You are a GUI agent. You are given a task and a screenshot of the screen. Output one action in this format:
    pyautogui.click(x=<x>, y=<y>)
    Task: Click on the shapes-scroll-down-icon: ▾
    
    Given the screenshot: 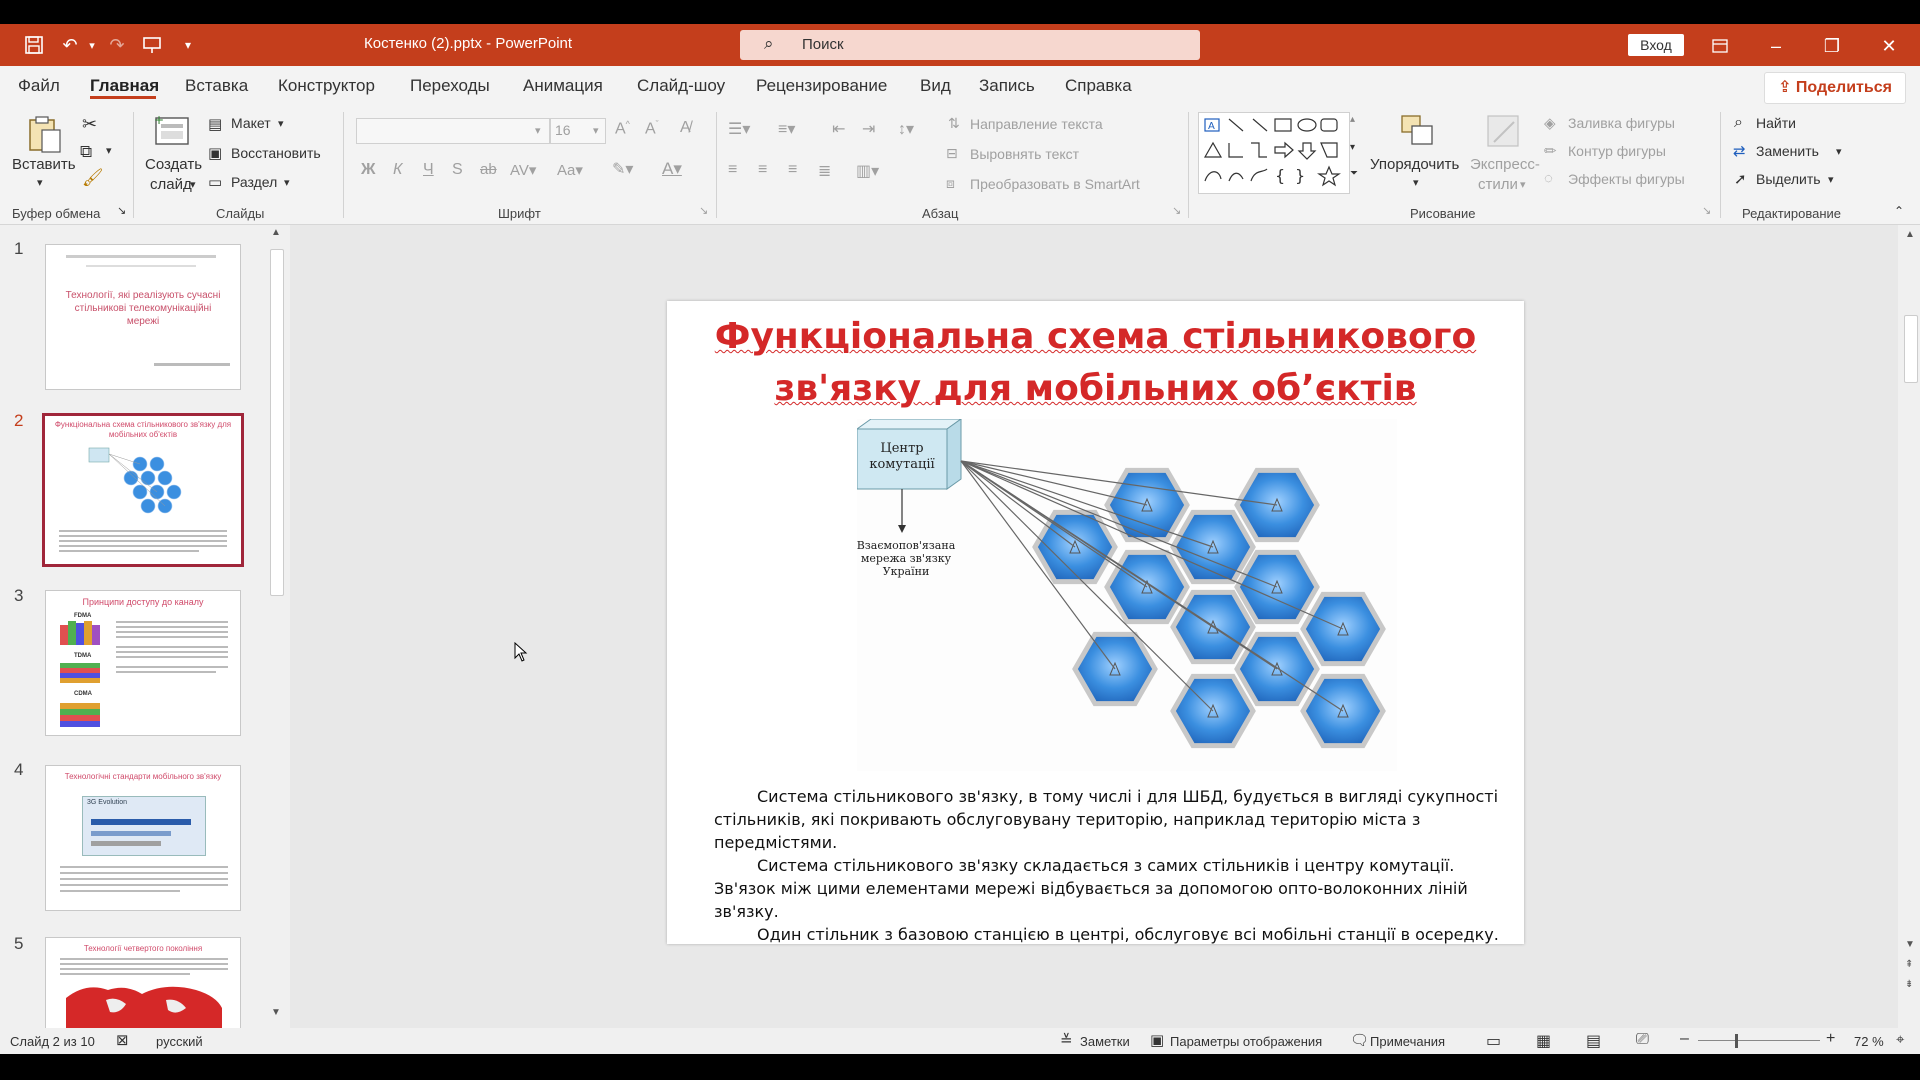 What is the action you would take?
    pyautogui.click(x=1352, y=147)
    